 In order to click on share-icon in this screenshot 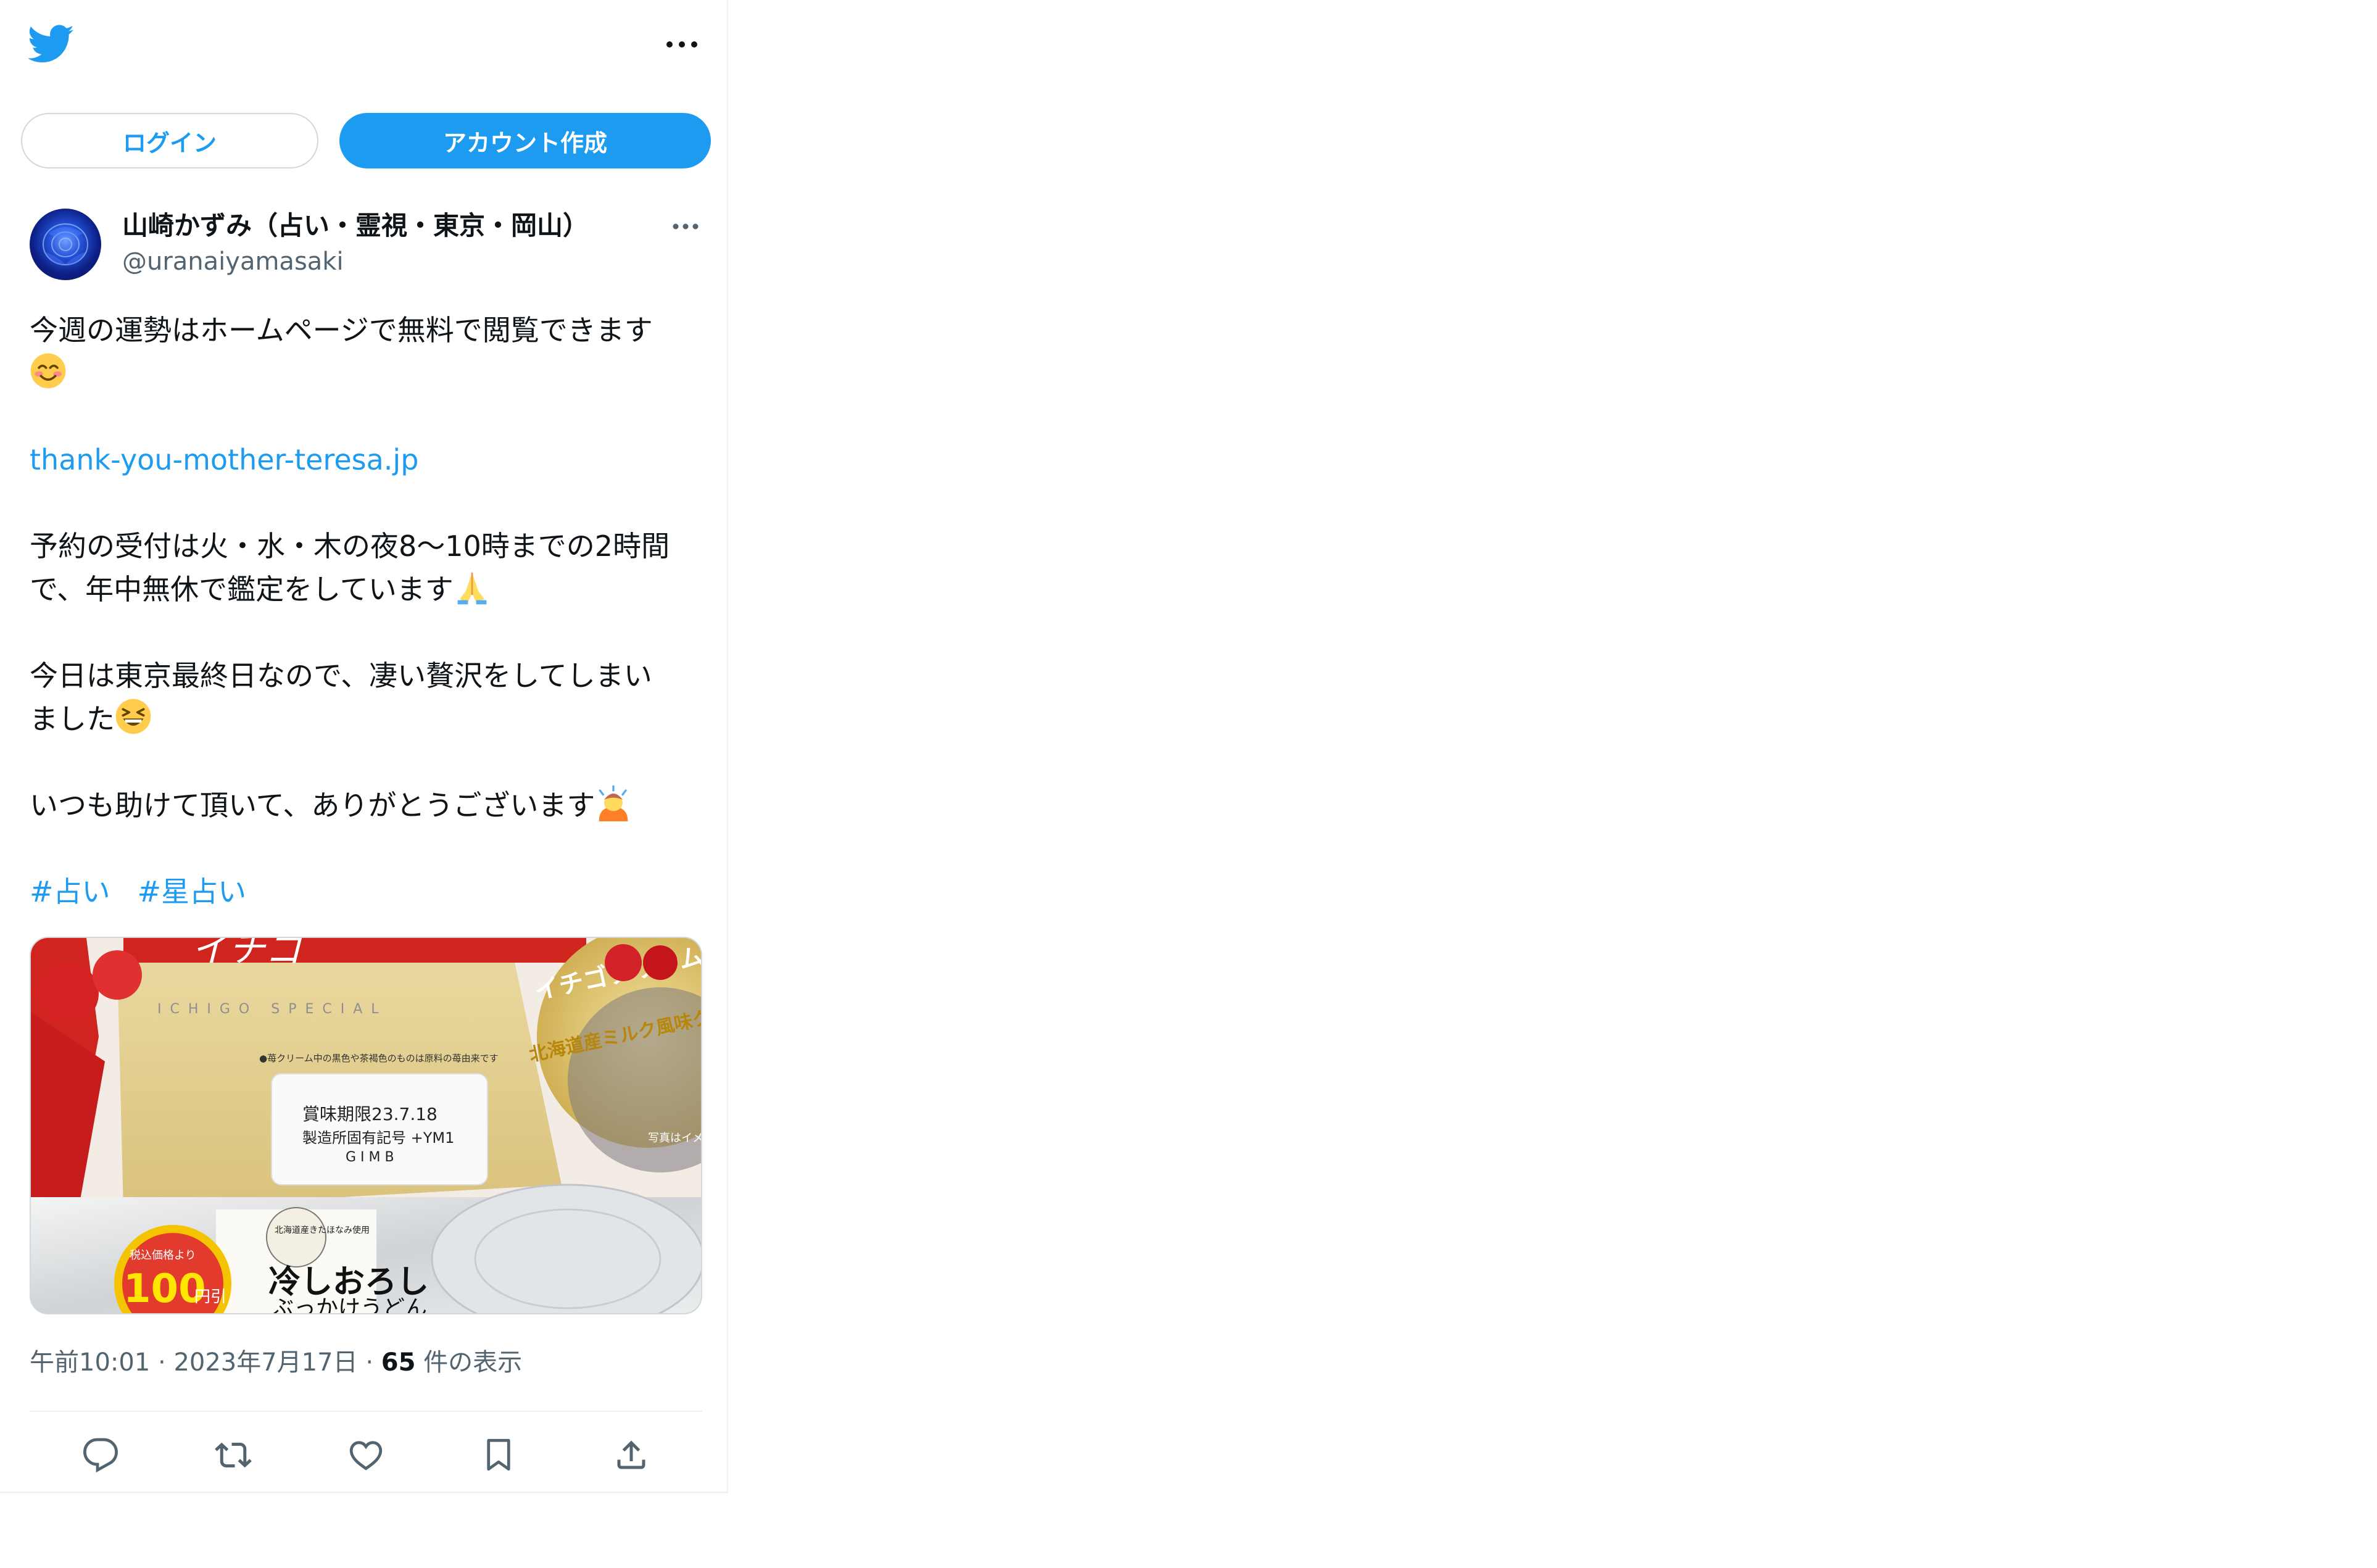, I will do `click(631, 1454)`.